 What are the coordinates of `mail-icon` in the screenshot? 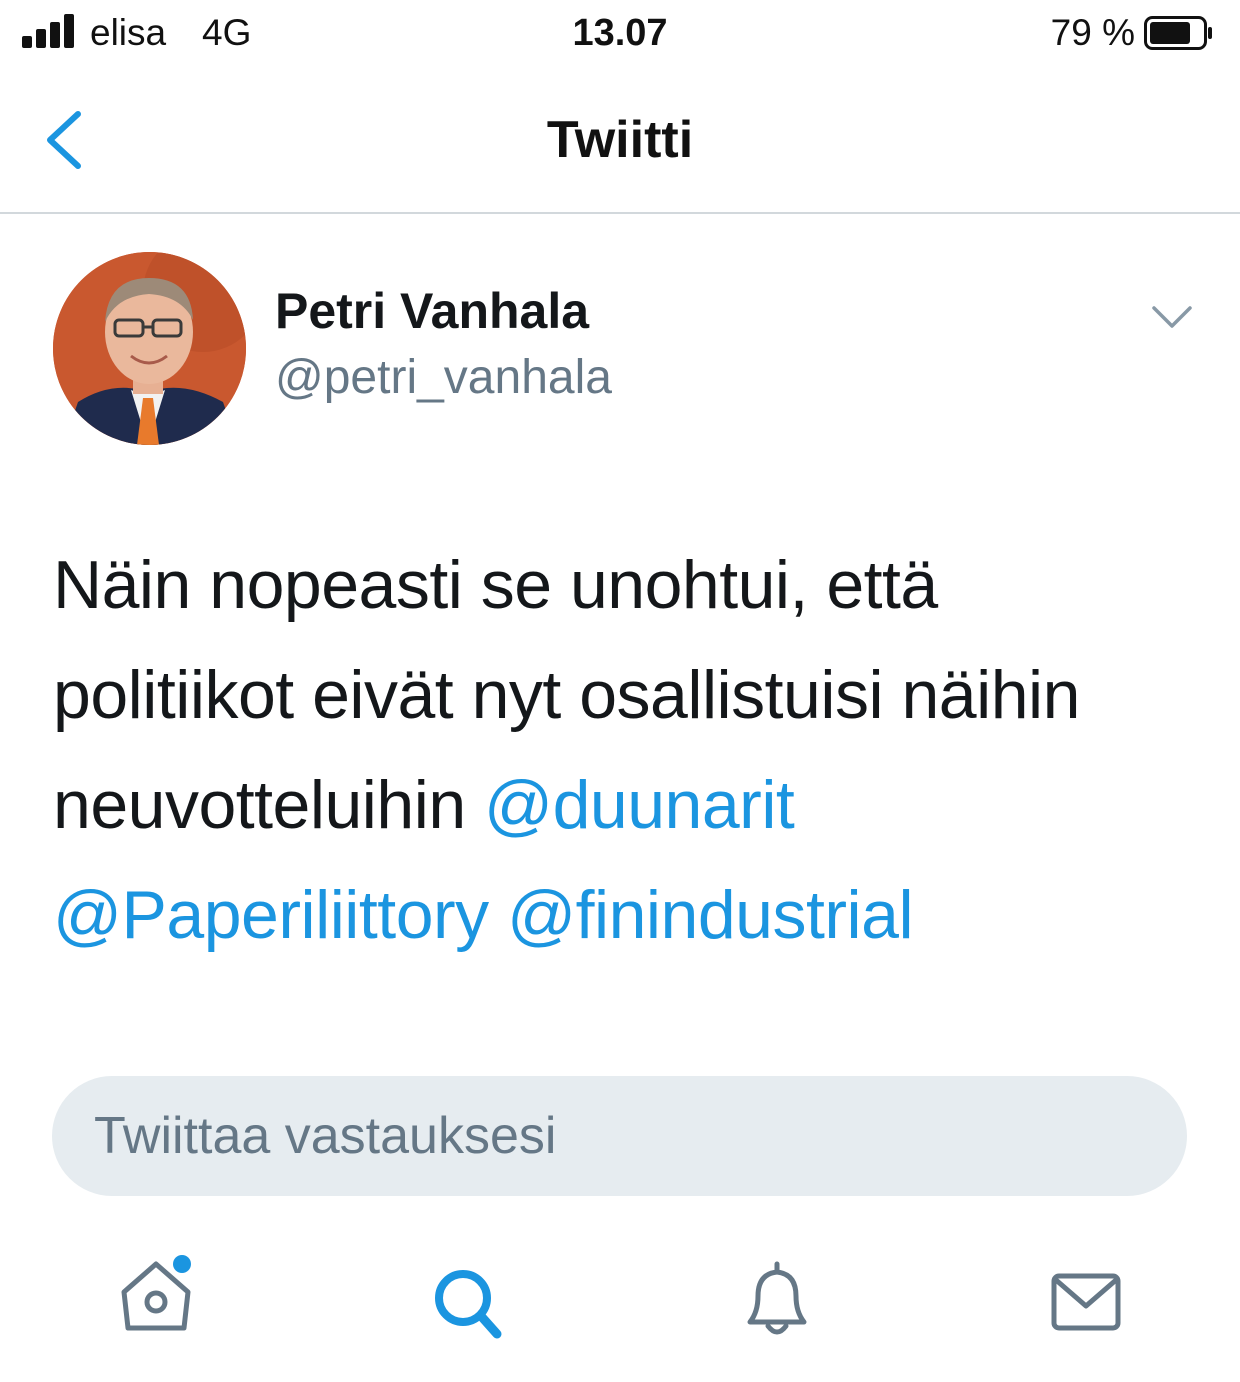 It's located at (1086, 1302).